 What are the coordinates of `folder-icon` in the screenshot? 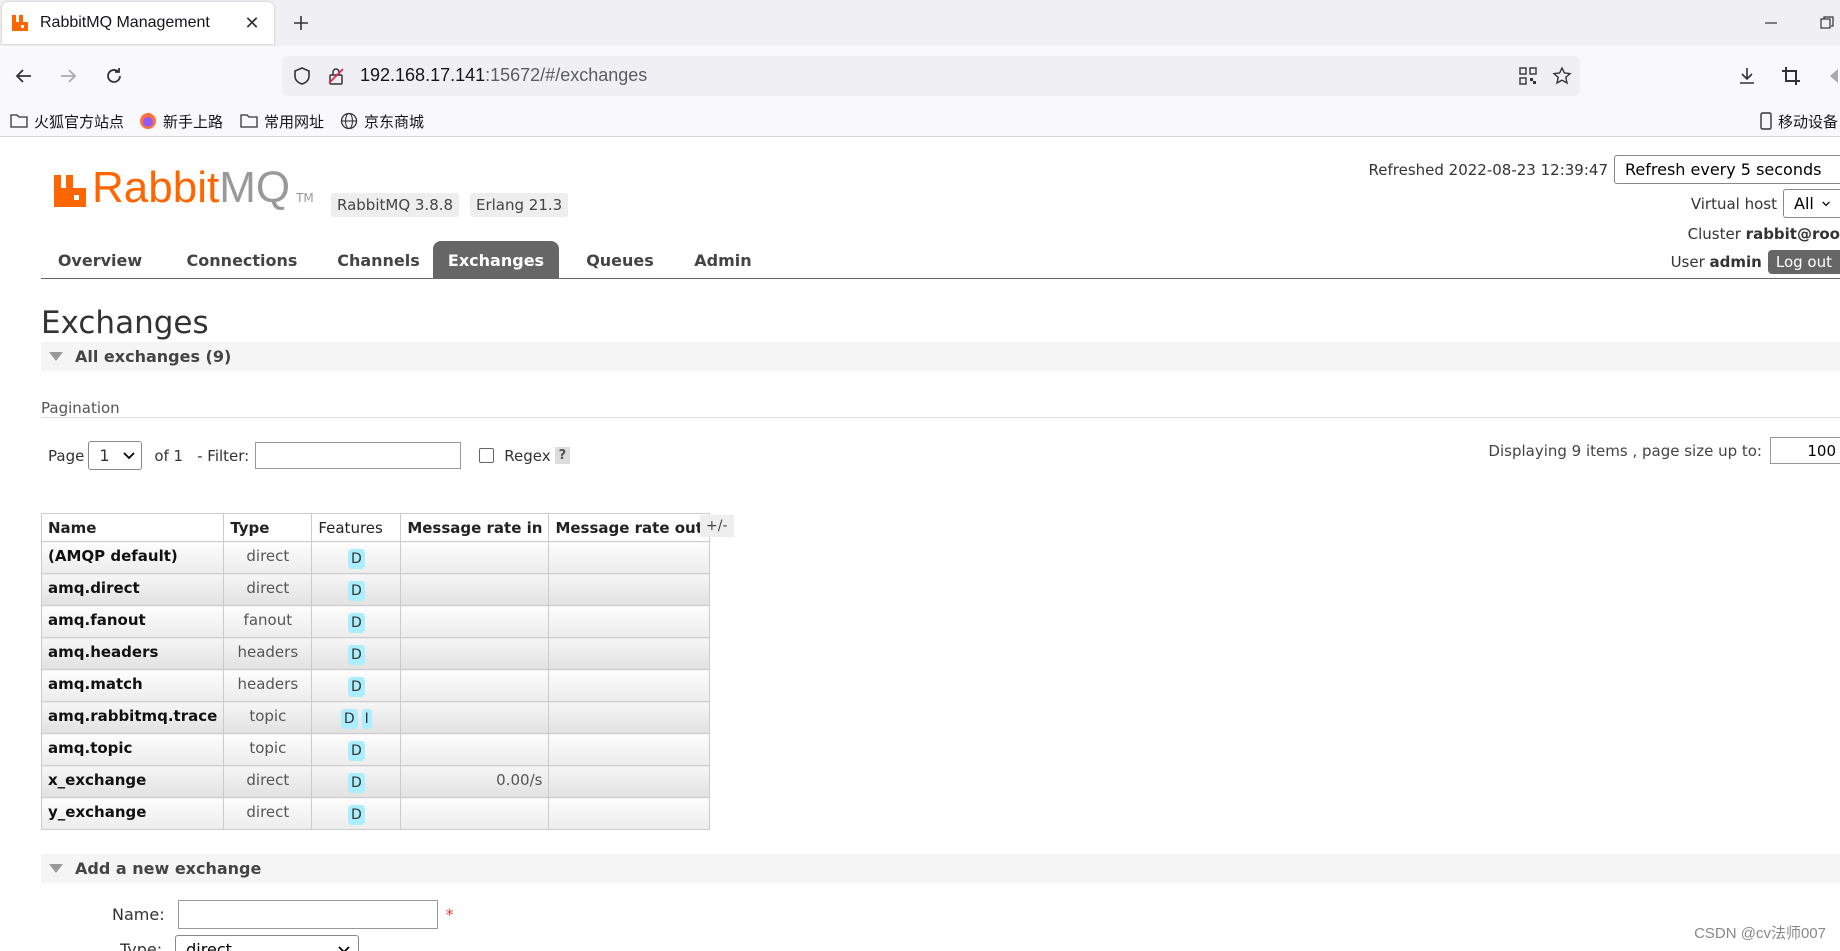 It's located at (249, 121).